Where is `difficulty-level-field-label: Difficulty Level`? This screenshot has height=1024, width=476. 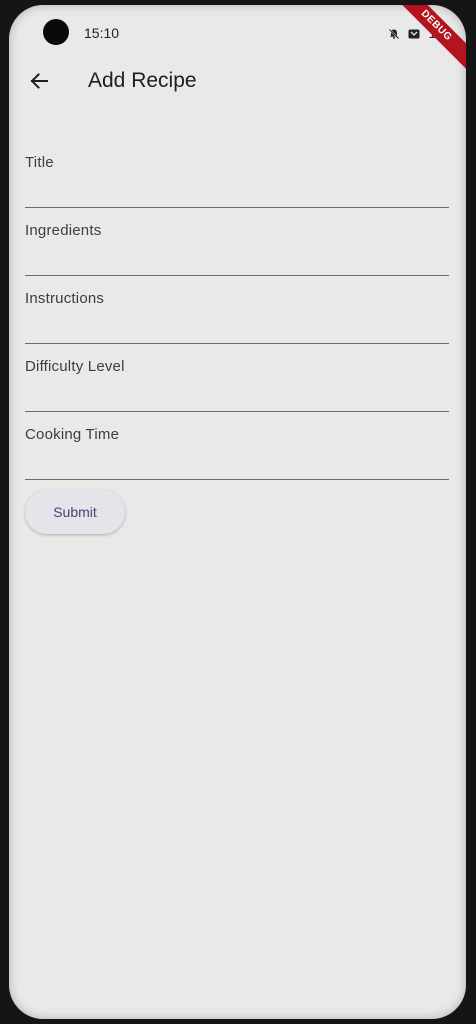 difficulty-level-field-label: Difficulty Level is located at coordinates (75, 366).